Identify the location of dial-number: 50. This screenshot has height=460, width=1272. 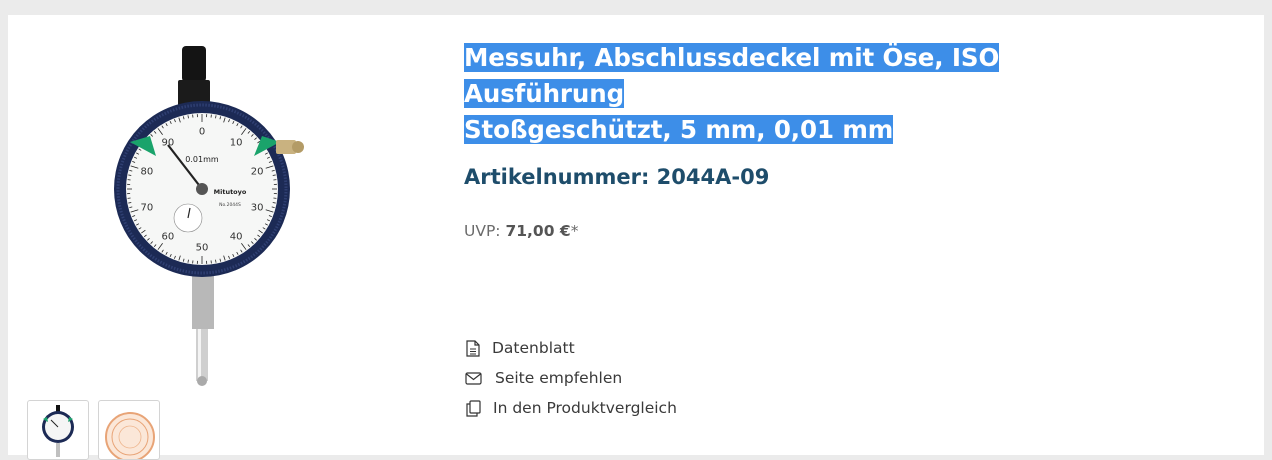
(202, 248).